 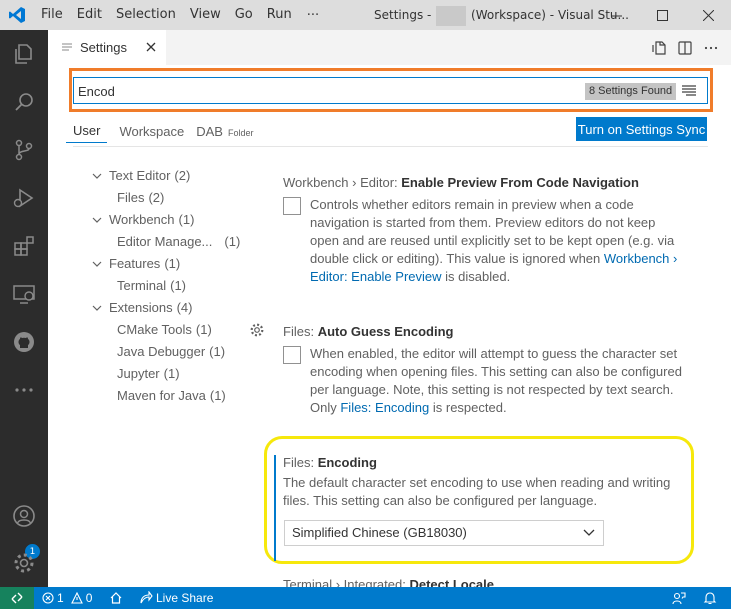 What do you see at coordinates (205, 15) in the screenshot?
I see `menu-view: View` at bounding box center [205, 15].